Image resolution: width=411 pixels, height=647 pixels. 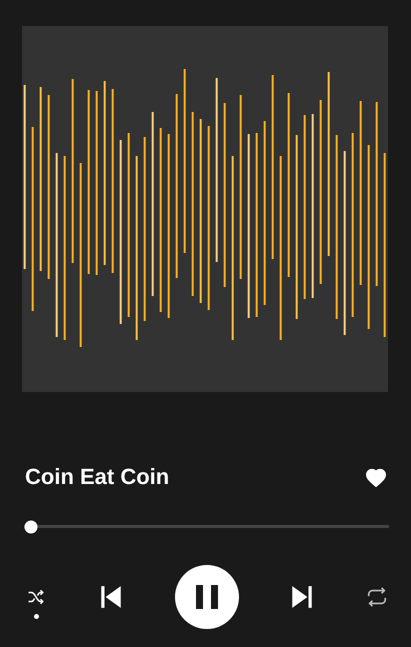 What do you see at coordinates (376, 477) in the screenshot?
I see `heart-icon` at bounding box center [376, 477].